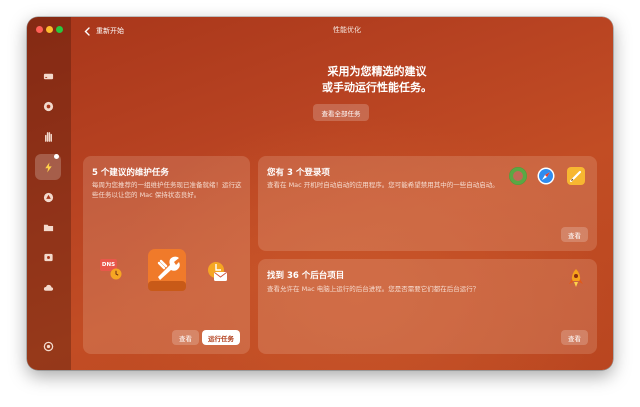  I want to click on wrench-icon, so click(167, 270).